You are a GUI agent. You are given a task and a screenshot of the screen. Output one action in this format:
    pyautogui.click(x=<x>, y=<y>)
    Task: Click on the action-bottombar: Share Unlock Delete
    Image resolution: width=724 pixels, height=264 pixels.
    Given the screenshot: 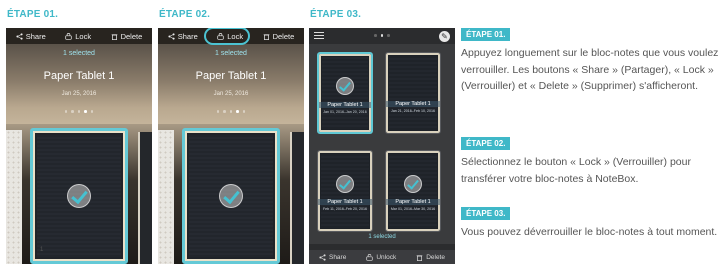 What is the action you would take?
    pyautogui.click(x=382, y=257)
    